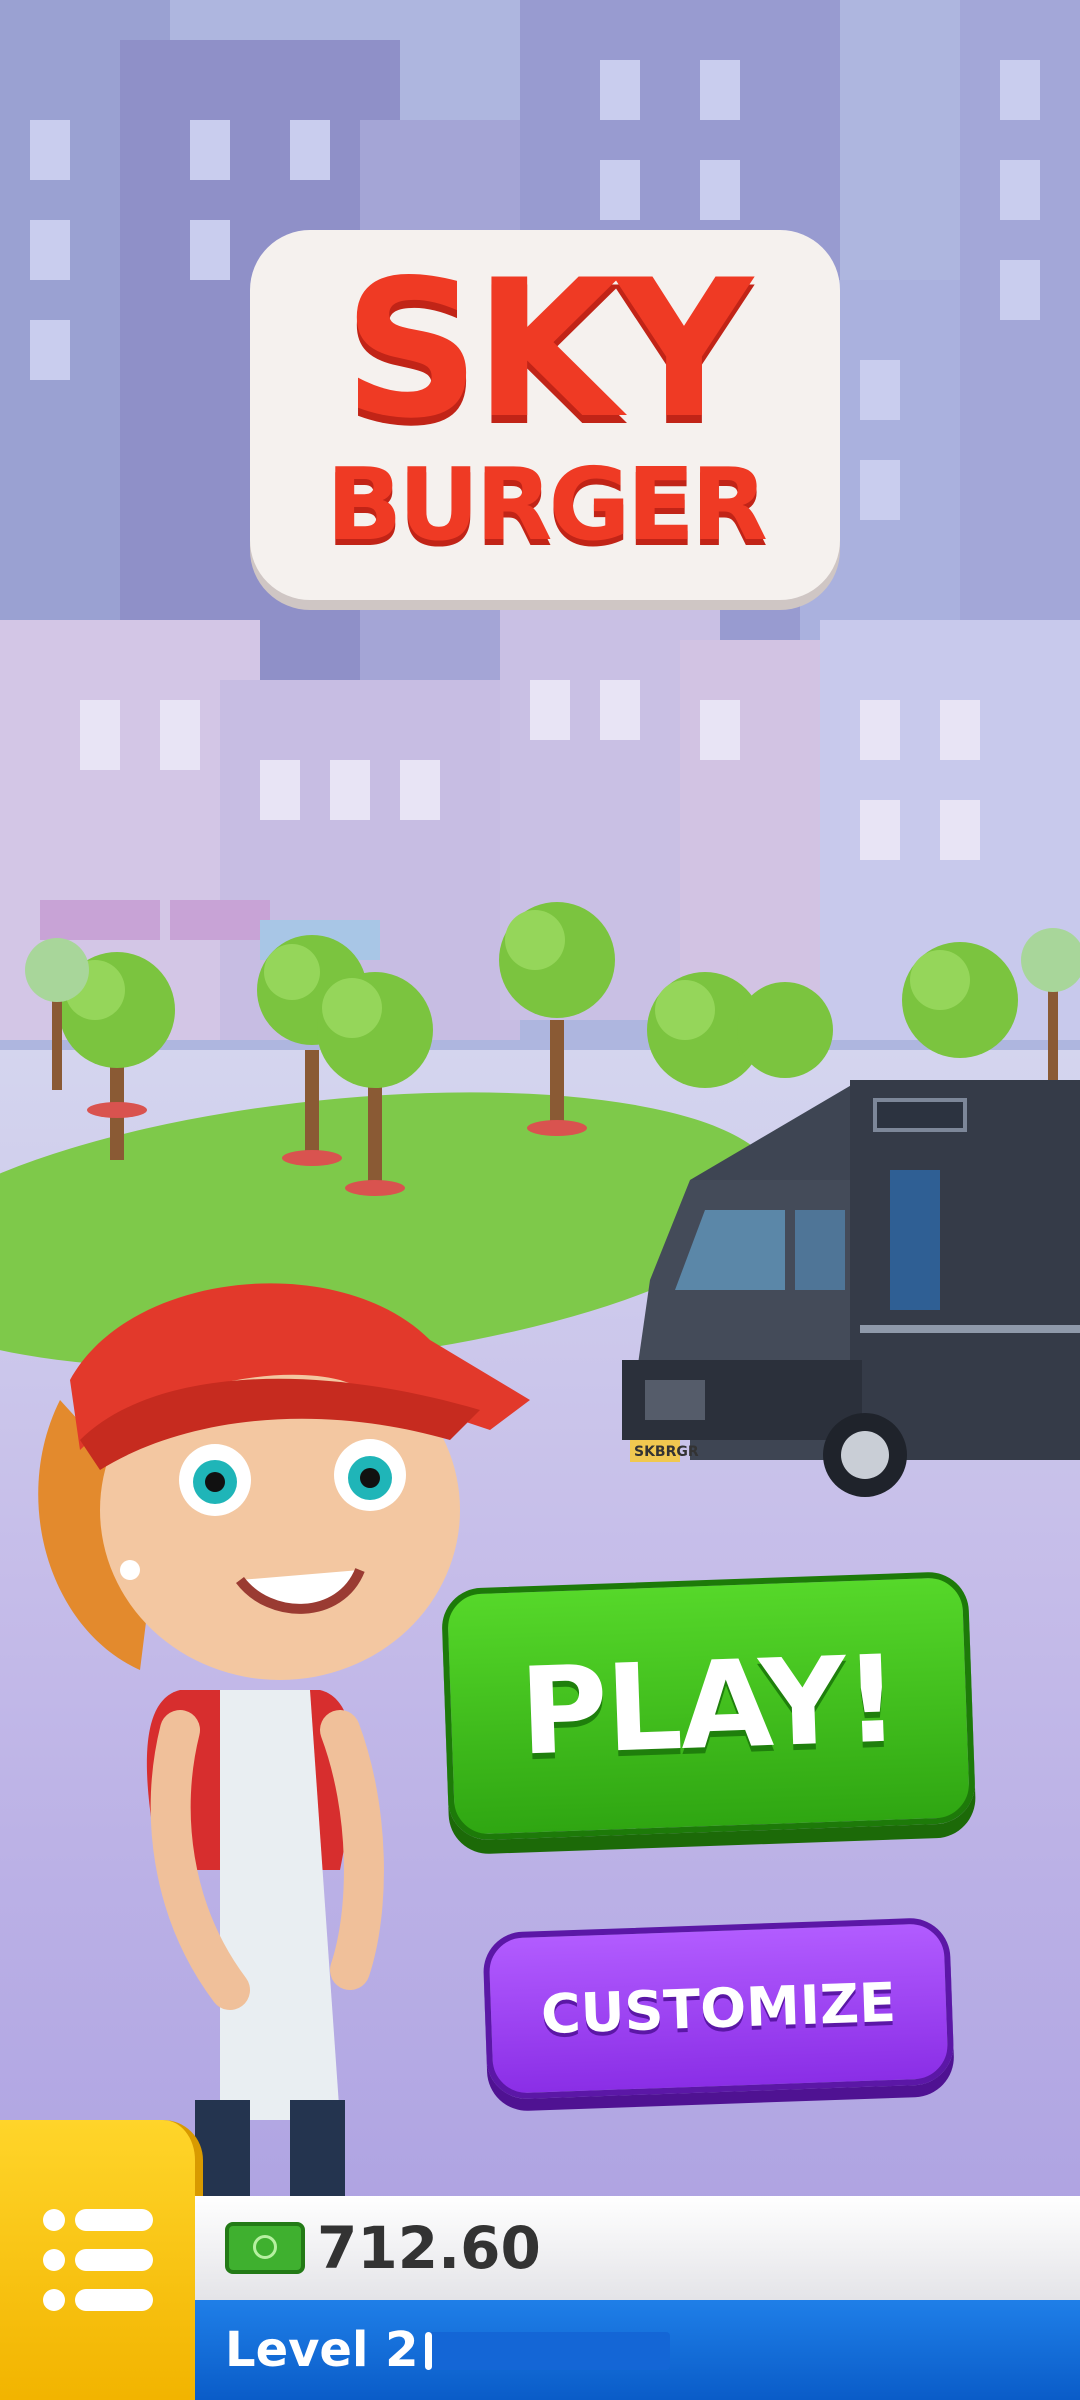 The image size is (1080, 2400). Describe the element at coordinates (97, 2260) in the screenshot. I see `menu-list-icon` at that location.